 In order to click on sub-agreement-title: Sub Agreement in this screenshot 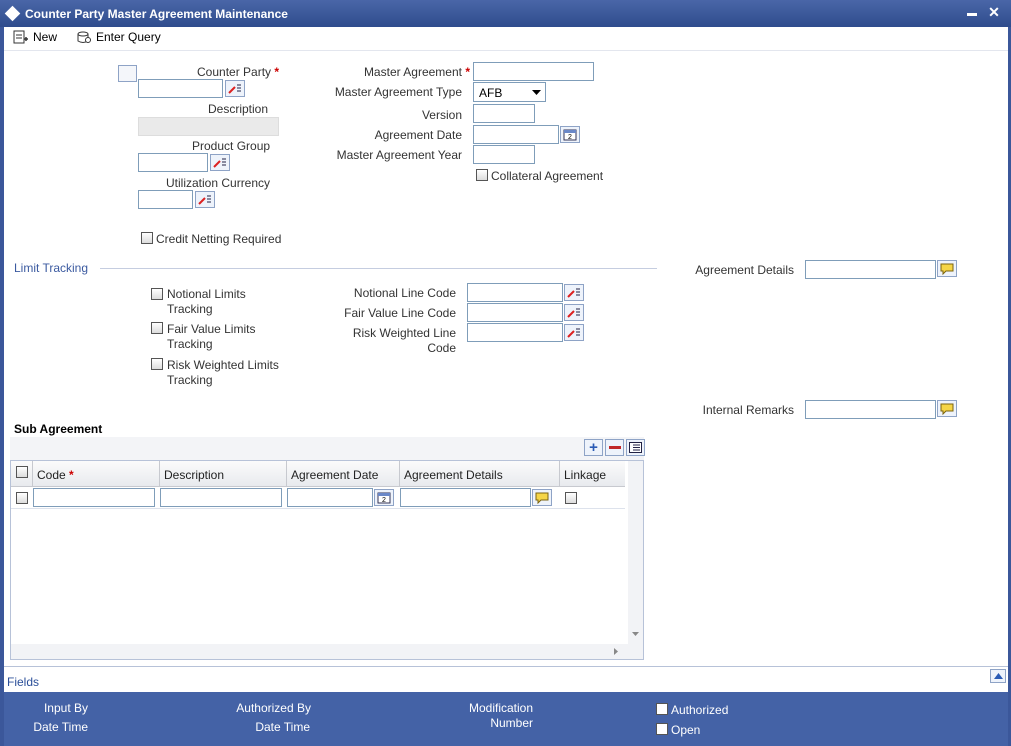, I will do `click(58, 429)`.